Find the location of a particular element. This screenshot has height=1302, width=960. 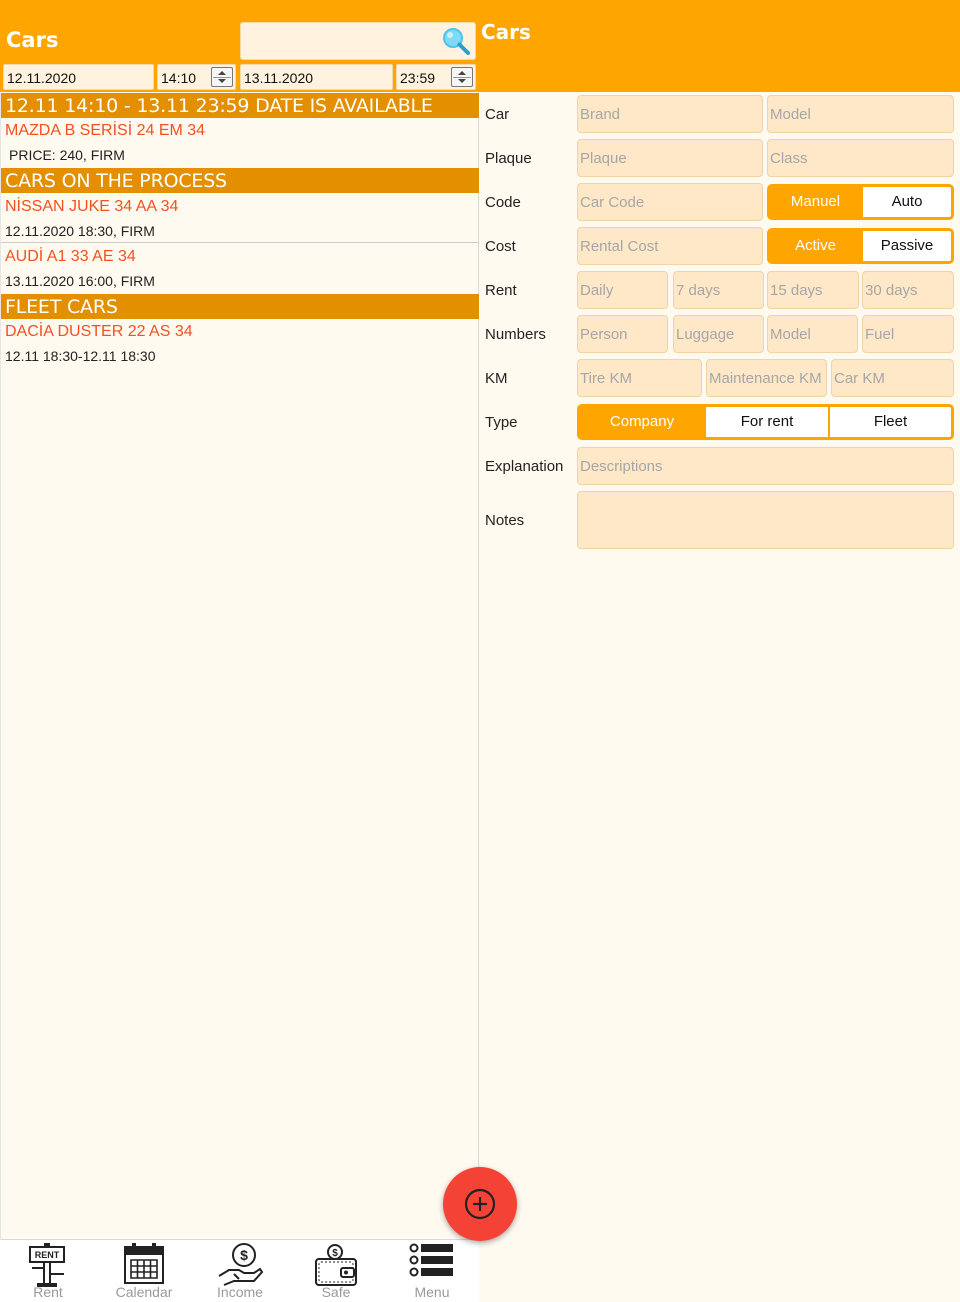

bottom-nav: RENT Rent Calendar $ Income $ Safe Menu is located at coordinates (239, 1271).